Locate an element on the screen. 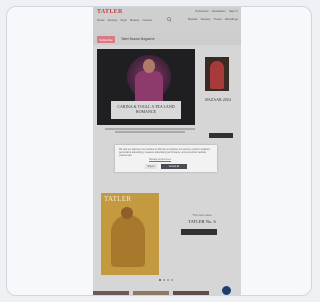 This screenshot has height=302, width=320. magazine-masthead: TATLER is located at coordinates (118, 199).